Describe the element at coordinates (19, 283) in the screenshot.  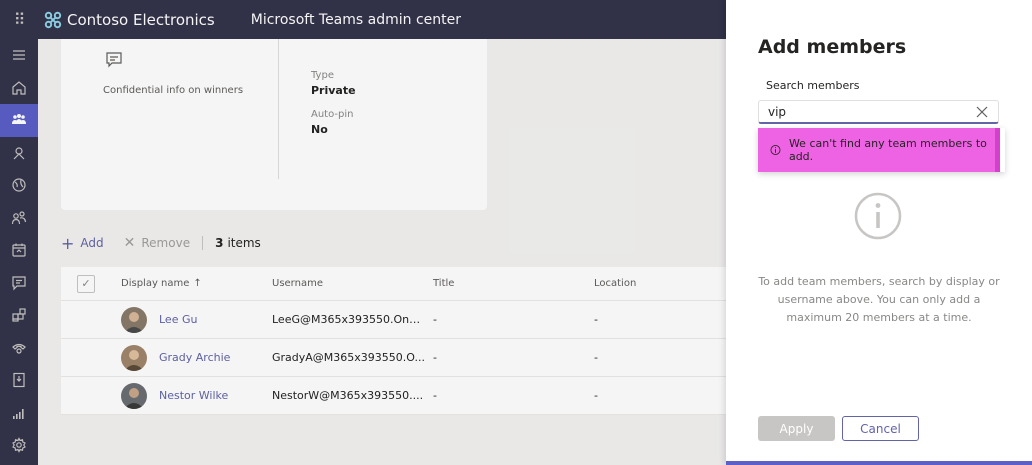
I see `messaging-icon` at that location.